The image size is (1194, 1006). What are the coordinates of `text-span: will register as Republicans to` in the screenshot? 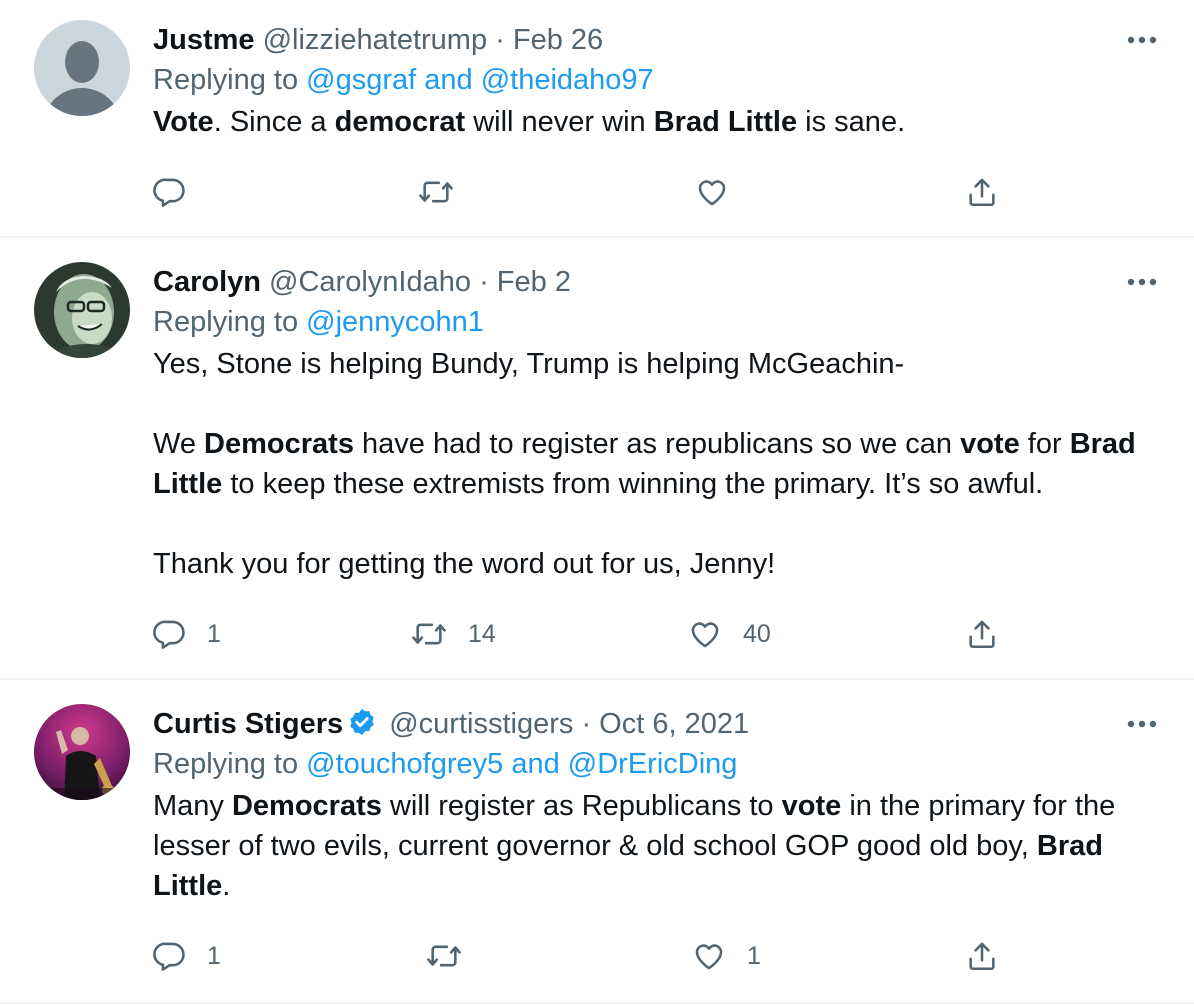 It's located at (581, 806).